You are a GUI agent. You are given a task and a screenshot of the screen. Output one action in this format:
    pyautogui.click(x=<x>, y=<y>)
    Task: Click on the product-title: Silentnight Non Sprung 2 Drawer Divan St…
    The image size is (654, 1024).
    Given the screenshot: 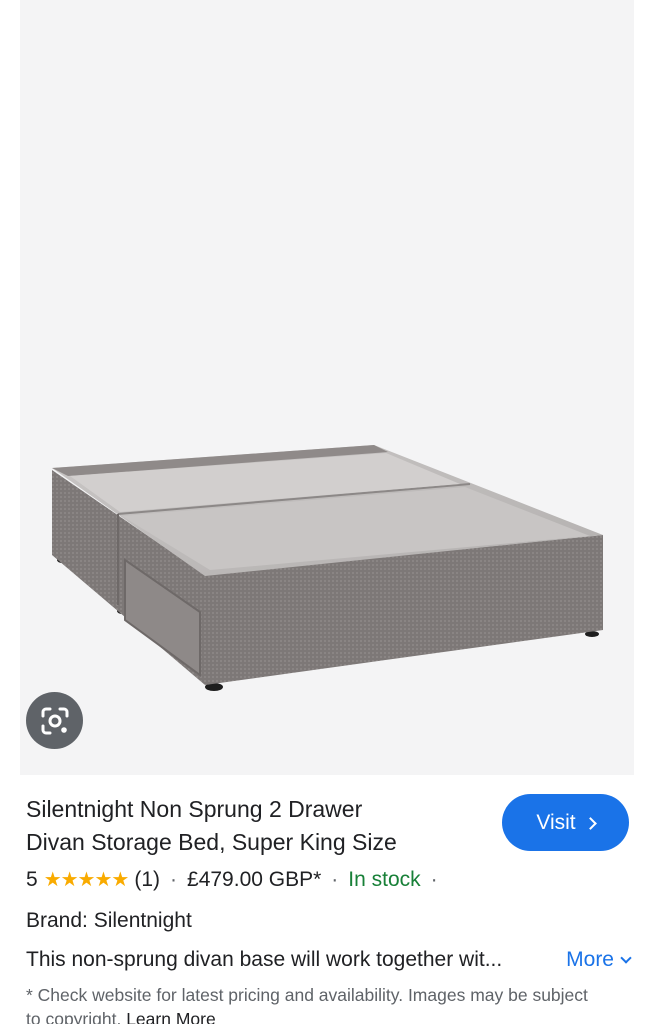 What is the action you would take?
    pyautogui.click(x=246, y=826)
    